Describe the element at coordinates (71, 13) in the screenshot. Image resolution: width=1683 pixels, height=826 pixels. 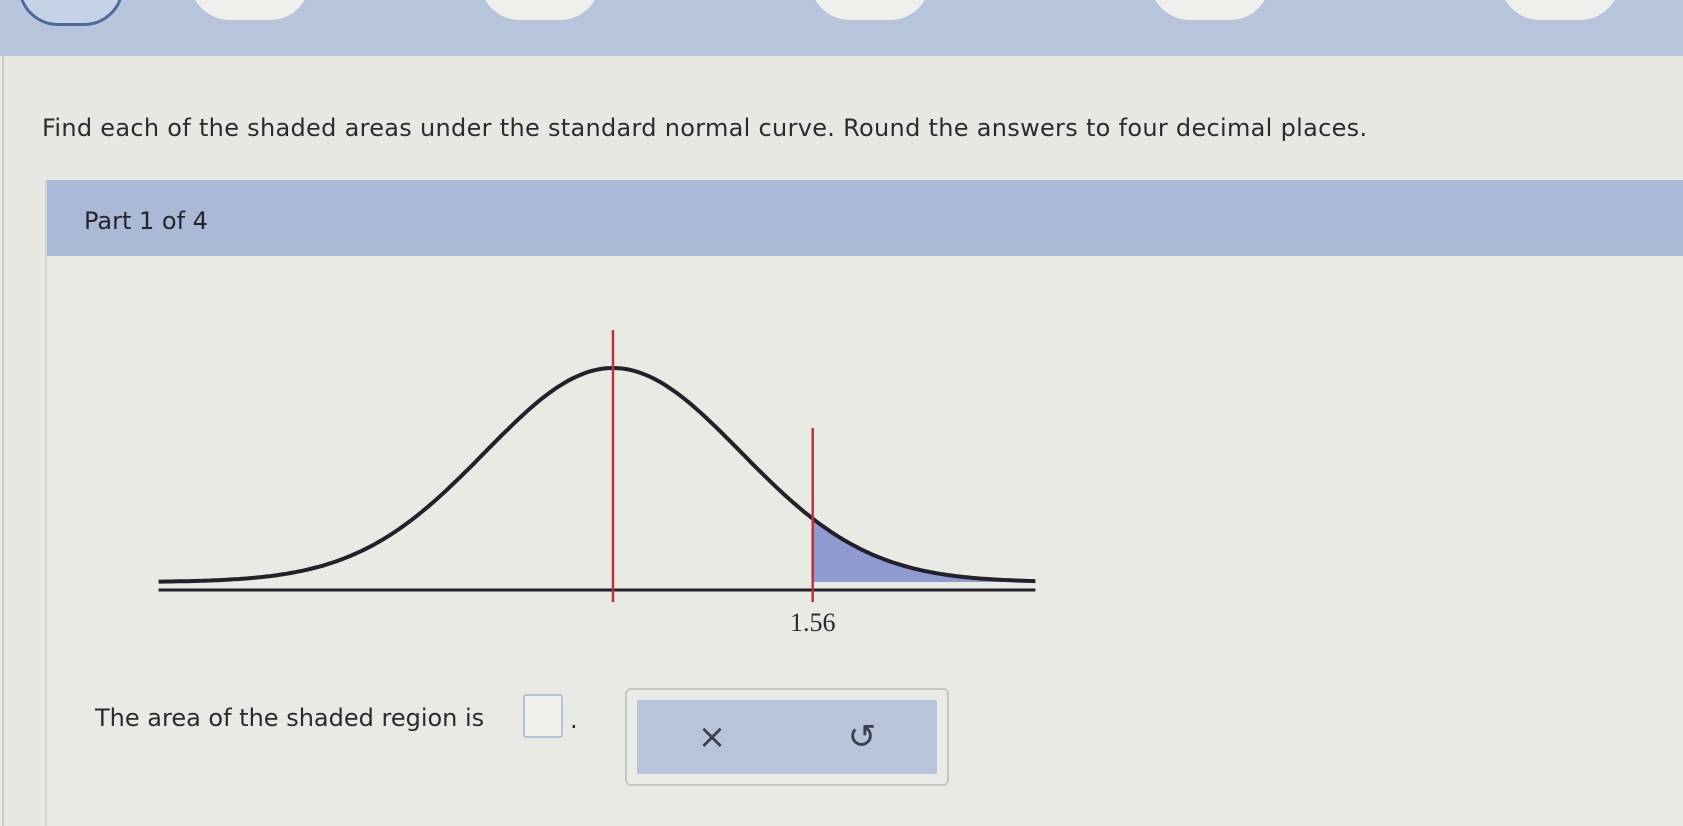
I see `nav-tab-current` at that location.